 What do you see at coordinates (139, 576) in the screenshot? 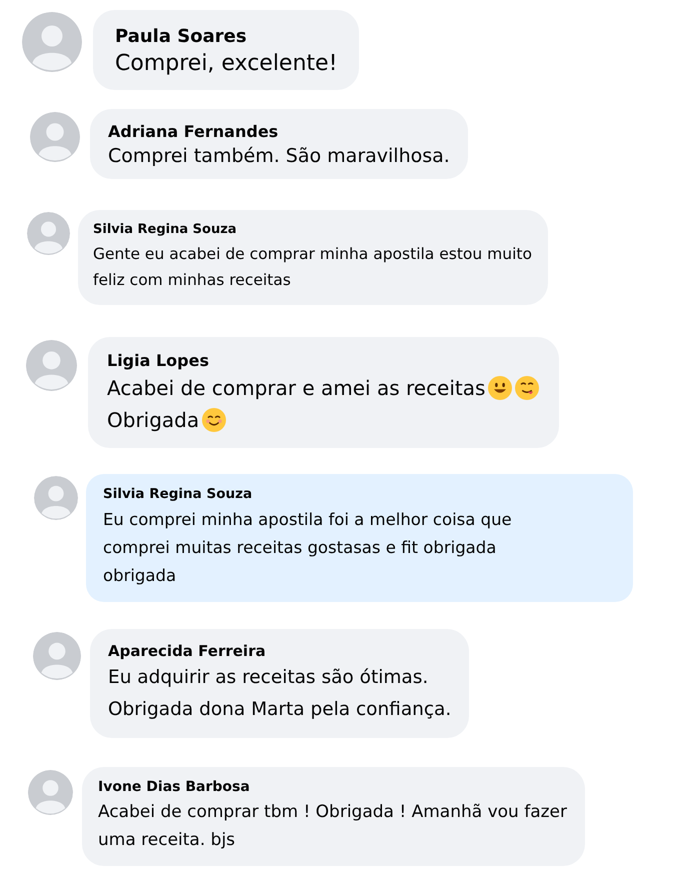
I see `comment-text: obrigada` at bounding box center [139, 576].